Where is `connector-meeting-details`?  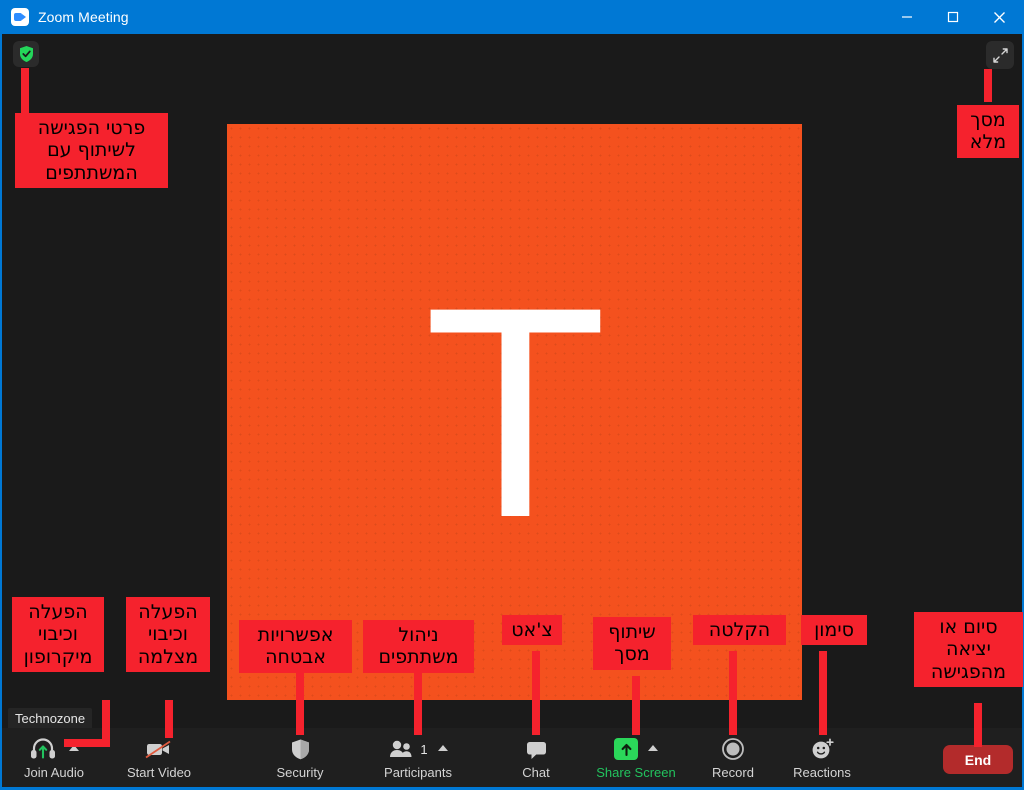
connector-meeting-details is located at coordinates (25, 90).